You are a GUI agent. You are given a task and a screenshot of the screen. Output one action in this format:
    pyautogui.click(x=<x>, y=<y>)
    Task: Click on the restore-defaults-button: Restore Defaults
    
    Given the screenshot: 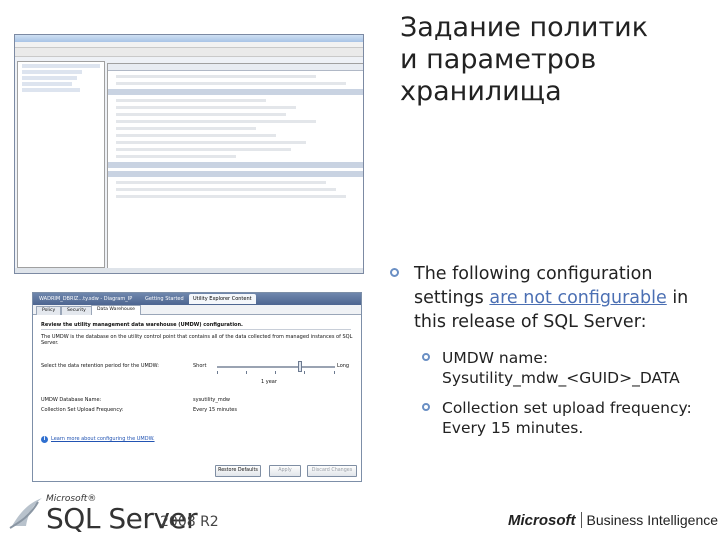 What is the action you would take?
    pyautogui.click(x=238, y=471)
    